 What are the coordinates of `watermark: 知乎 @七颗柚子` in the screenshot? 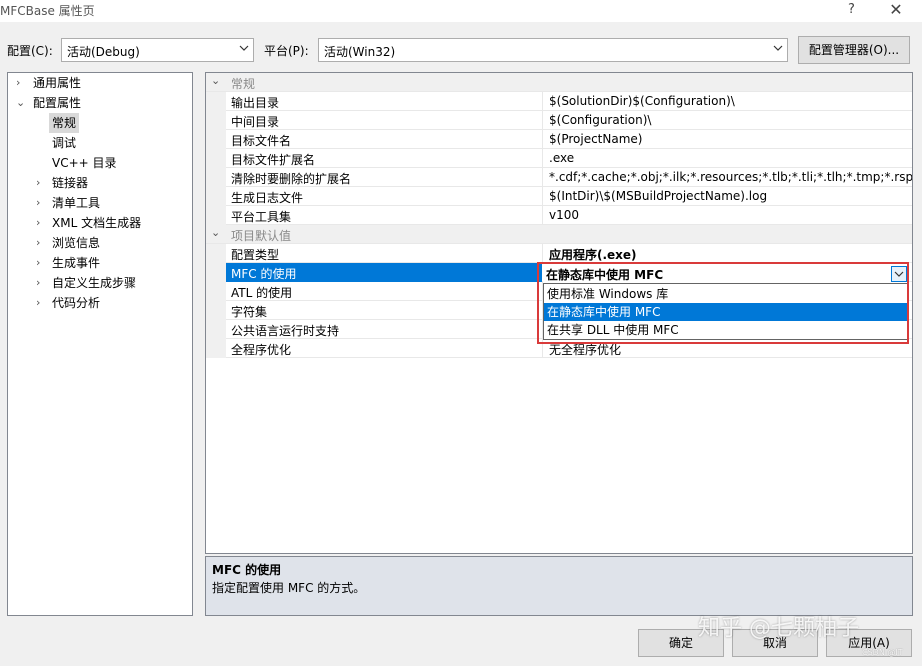 It's located at (778, 628).